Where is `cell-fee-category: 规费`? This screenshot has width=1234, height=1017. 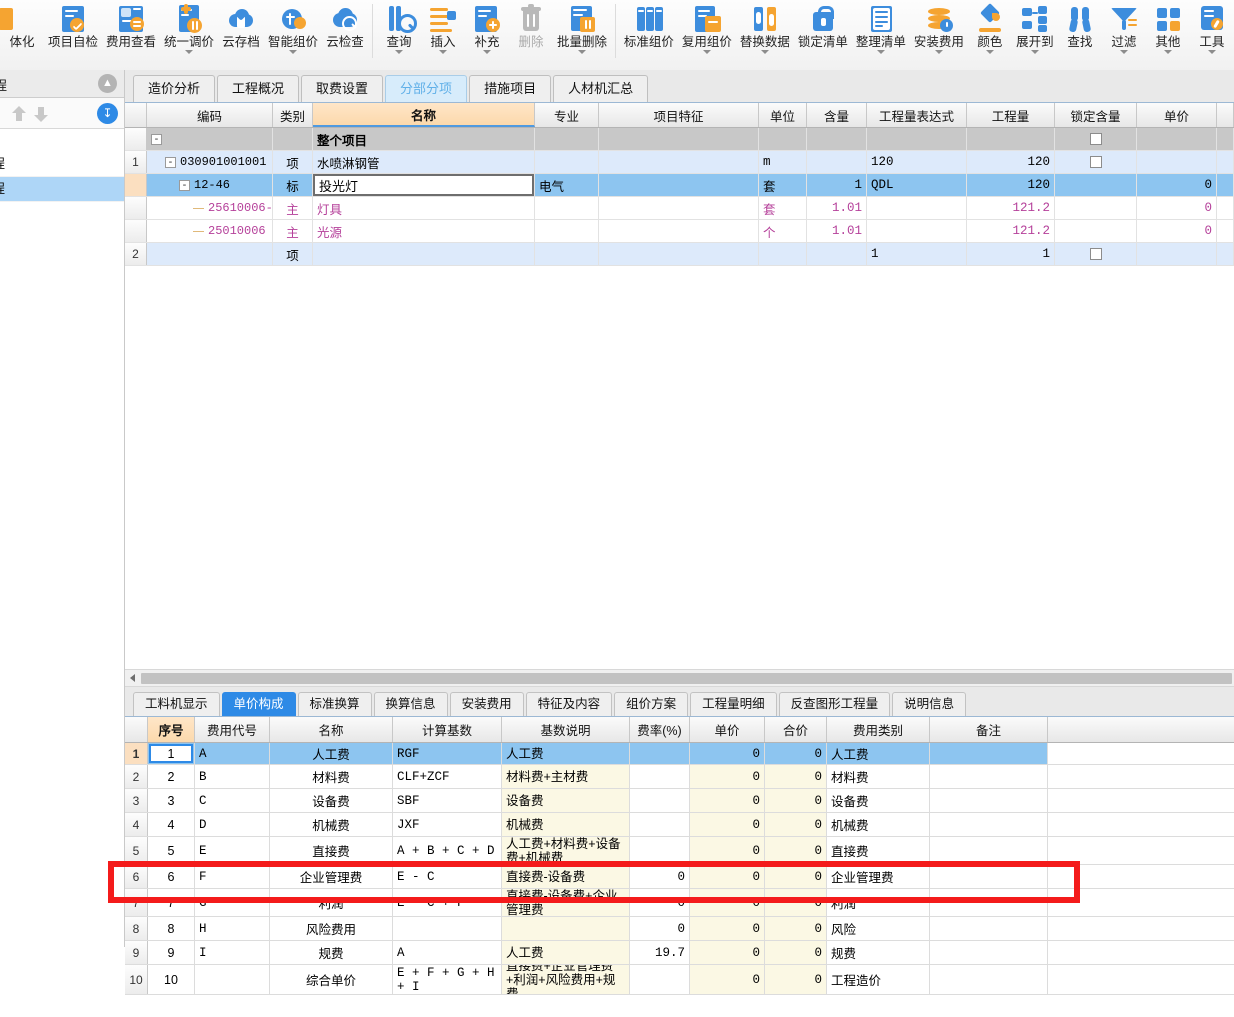 cell-fee-category: 规费 is located at coordinates (878, 952).